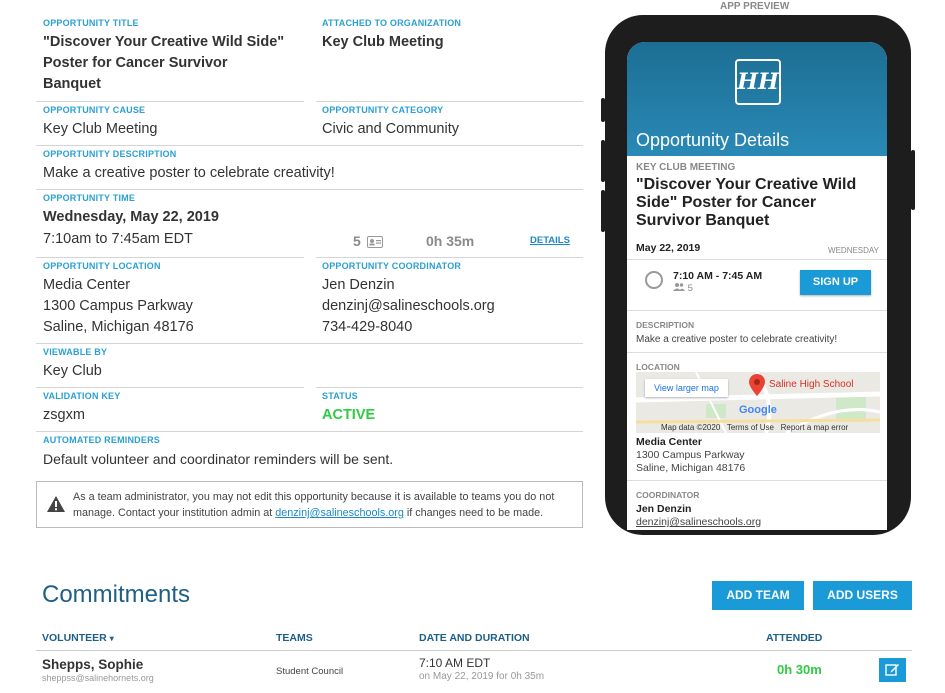 This screenshot has width=945, height=693. Describe the element at coordinates (374, 243) in the screenshot. I see `id-card-icon` at that location.